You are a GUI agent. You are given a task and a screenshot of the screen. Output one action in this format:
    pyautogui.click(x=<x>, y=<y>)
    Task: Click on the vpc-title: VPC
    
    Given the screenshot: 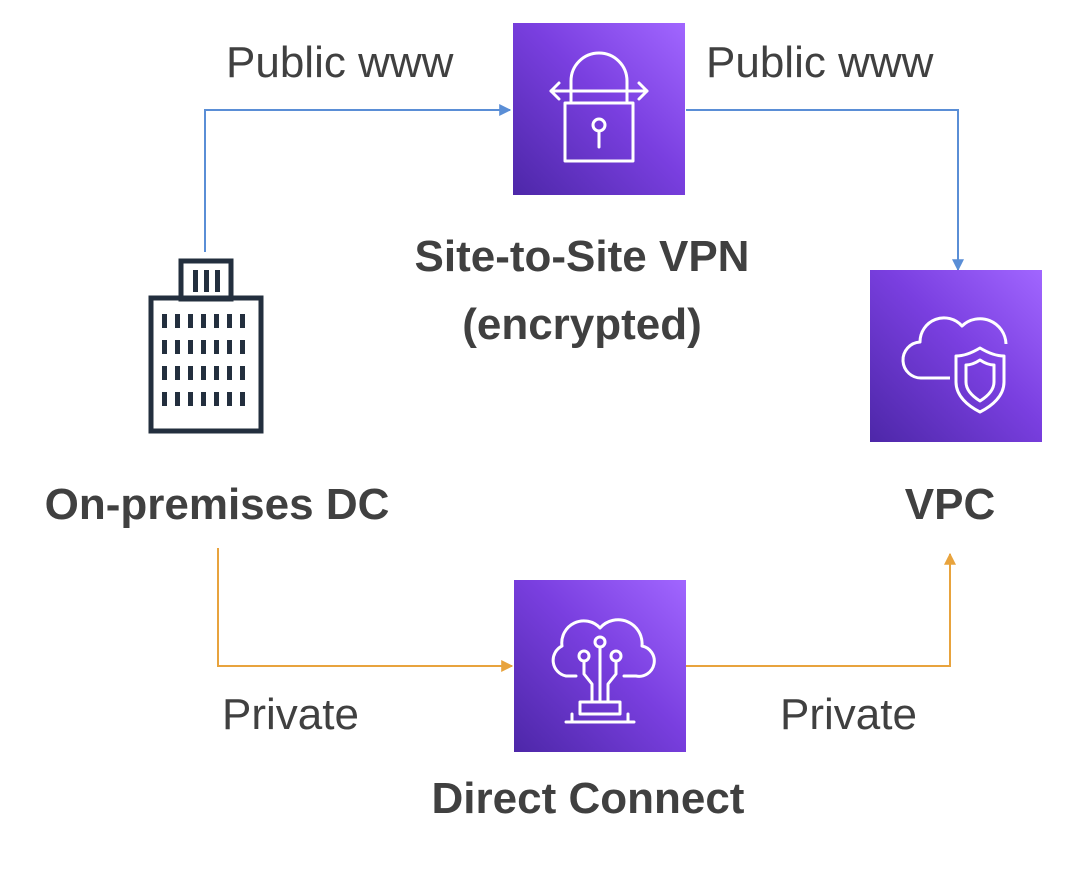 What is the action you would take?
    pyautogui.click(x=950, y=504)
    